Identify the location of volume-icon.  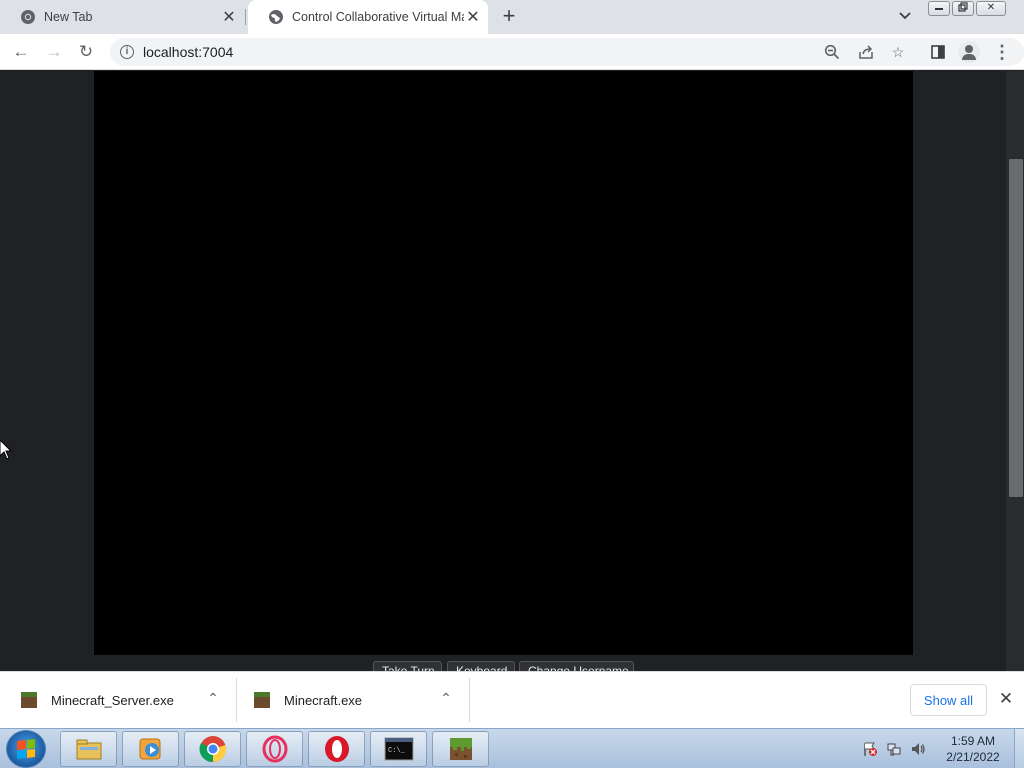
(918, 749).